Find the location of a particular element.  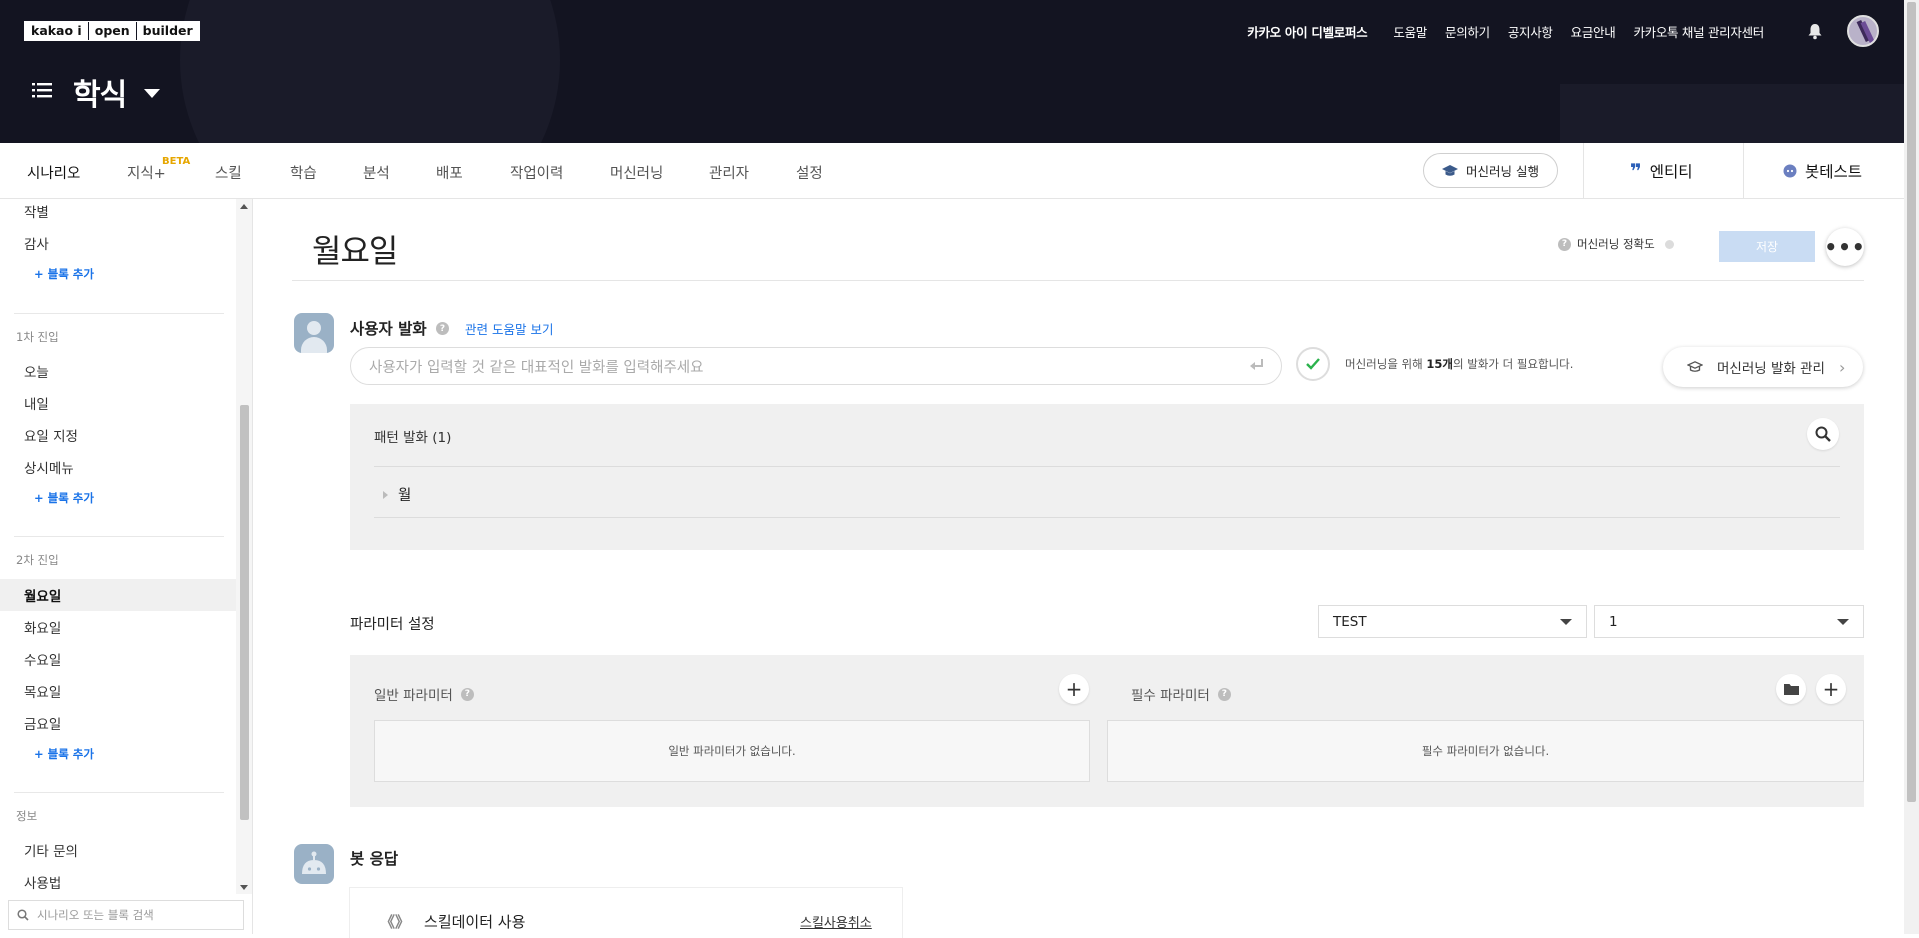

select-value: TEST is located at coordinates (1350, 621).